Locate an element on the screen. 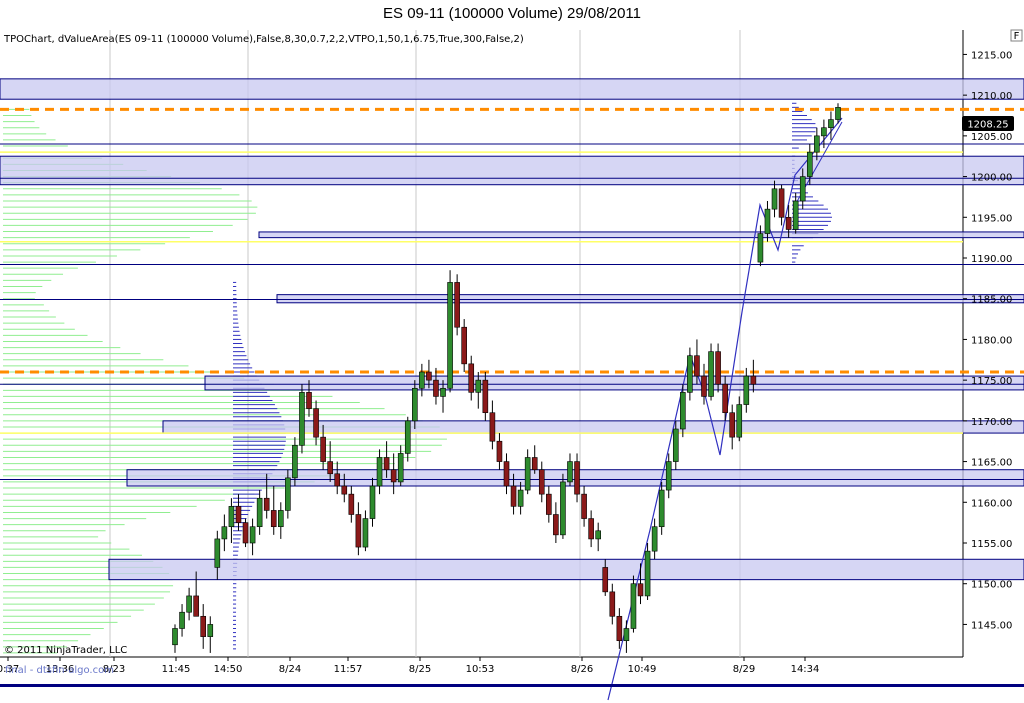 This screenshot has height=703, width=1024. x-tick-label: 10:53 is located at coordinates (480, 669).